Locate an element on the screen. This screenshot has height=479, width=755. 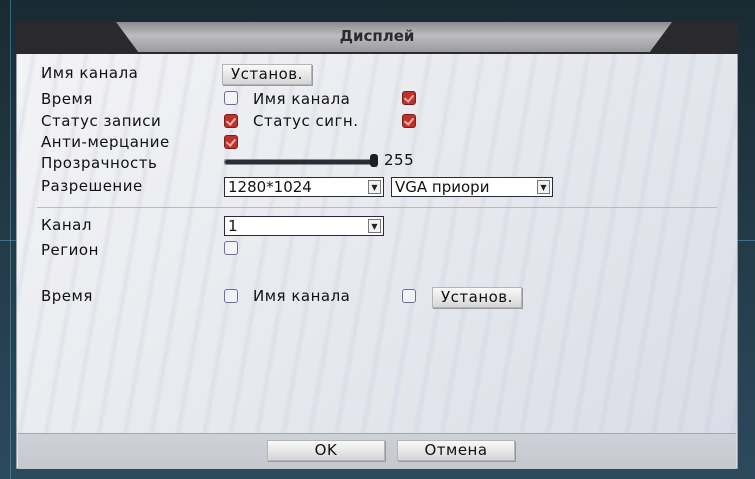
transparency-slider-thumb is located at coordinates (374, 160).